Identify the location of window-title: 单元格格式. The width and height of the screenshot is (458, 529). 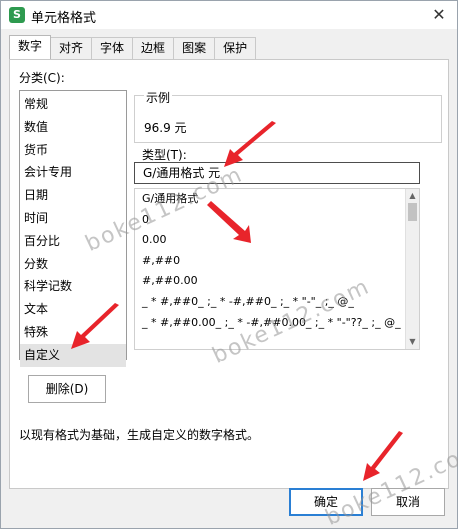
(64, 18).